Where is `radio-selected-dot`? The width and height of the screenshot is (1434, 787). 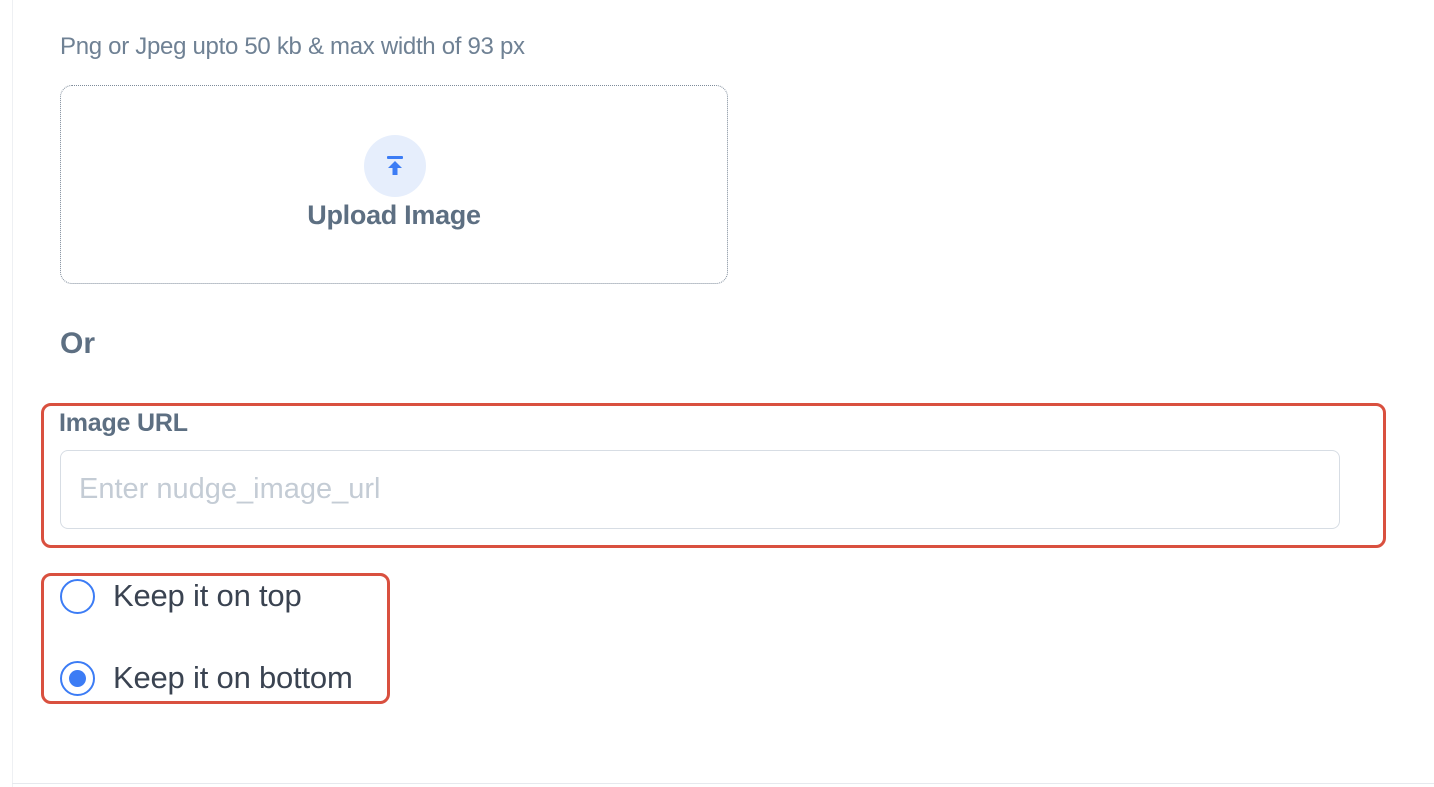 radio-selected-dot is located at coordinates (77, 678).